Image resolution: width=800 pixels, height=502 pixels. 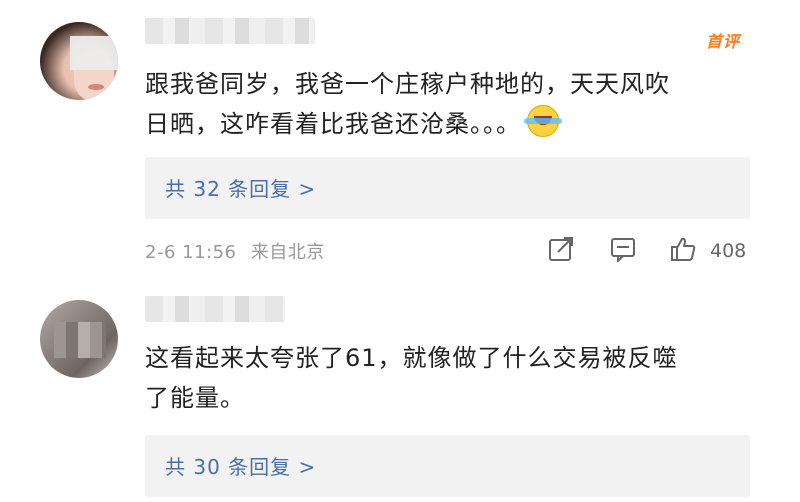 What do you see at coordinates (240, 465) in the screenshot?
I see `replies-link: 共 30 条回复 >` at bounding box center [240, 465].